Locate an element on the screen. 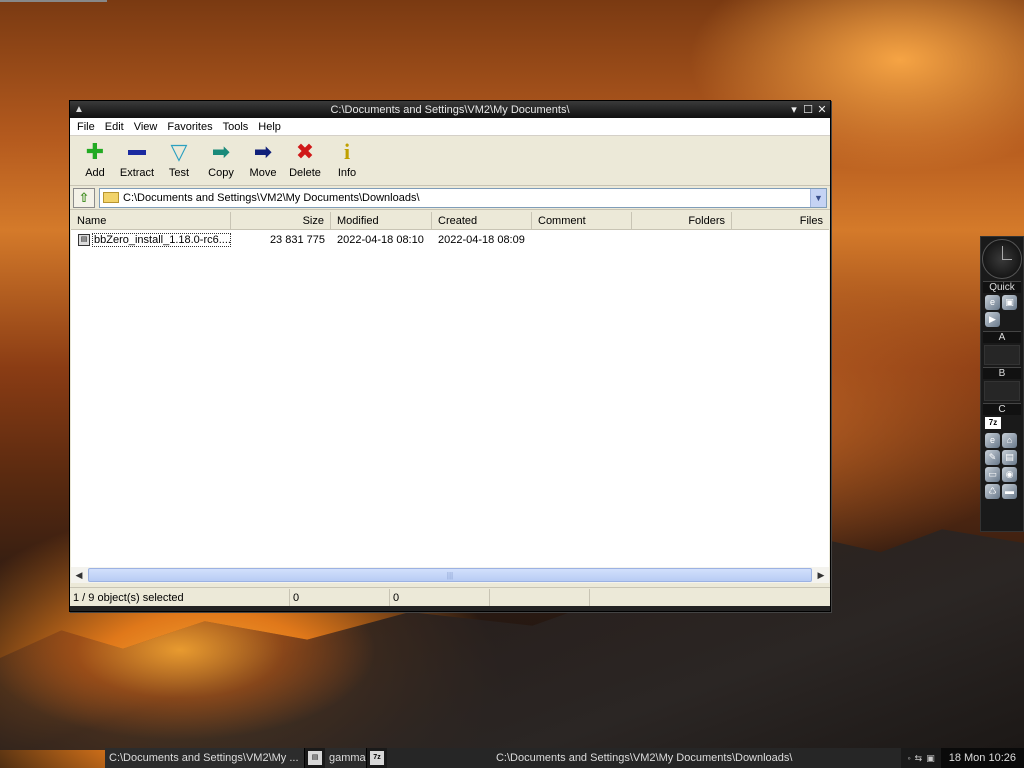  scroll-thumb: ||| is located at coordinates (450, 575).